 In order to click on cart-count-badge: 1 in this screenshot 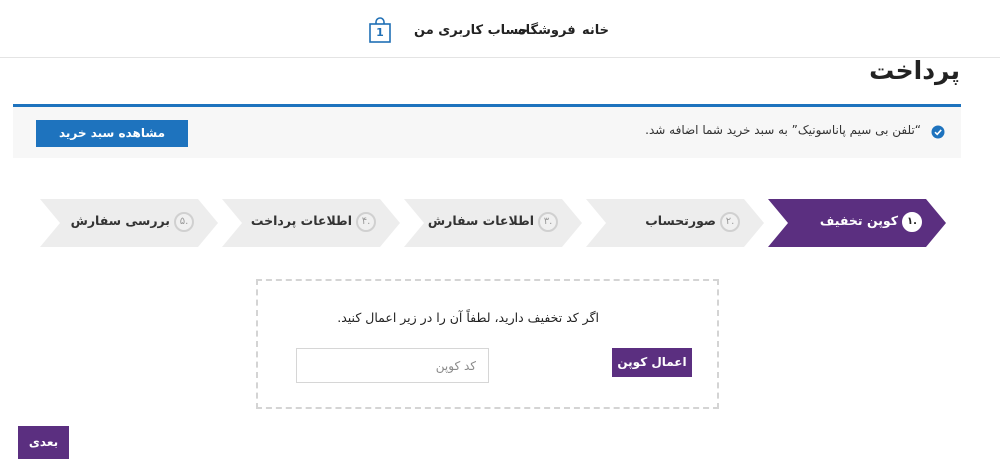, I will do `click(380, 32)`.